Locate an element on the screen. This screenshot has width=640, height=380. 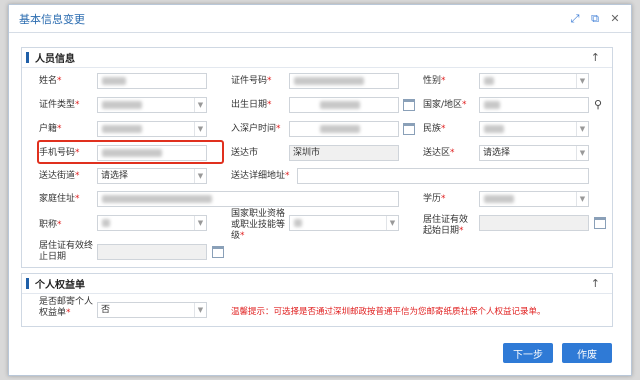
send-address-label: 送达详细地址* is located at coordinates (260, 176).